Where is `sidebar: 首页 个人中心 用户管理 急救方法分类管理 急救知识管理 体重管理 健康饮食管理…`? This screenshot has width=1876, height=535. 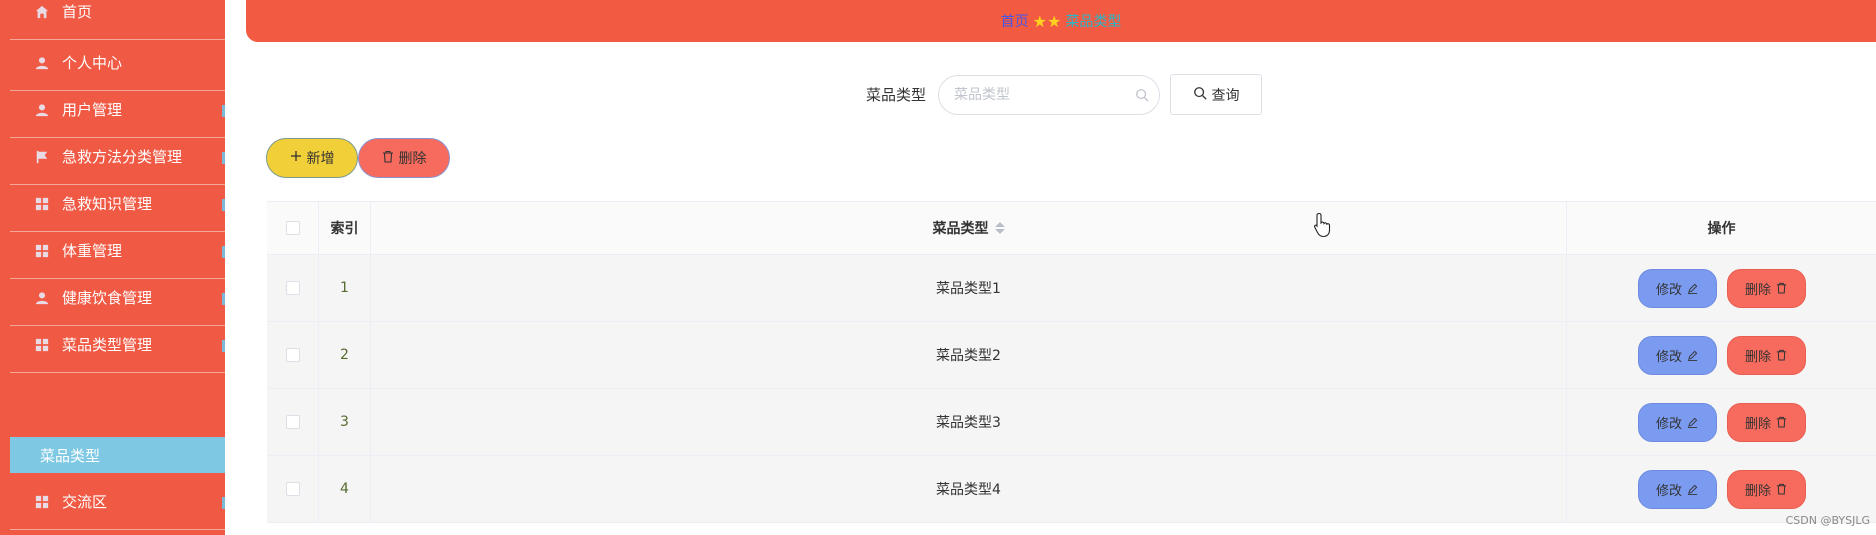 sidebar: 首页 个人中心 用户管理 急救方法分类管理 急救知识管理 体重管理 健康饮食管理… is located at coordinates (112, 267).